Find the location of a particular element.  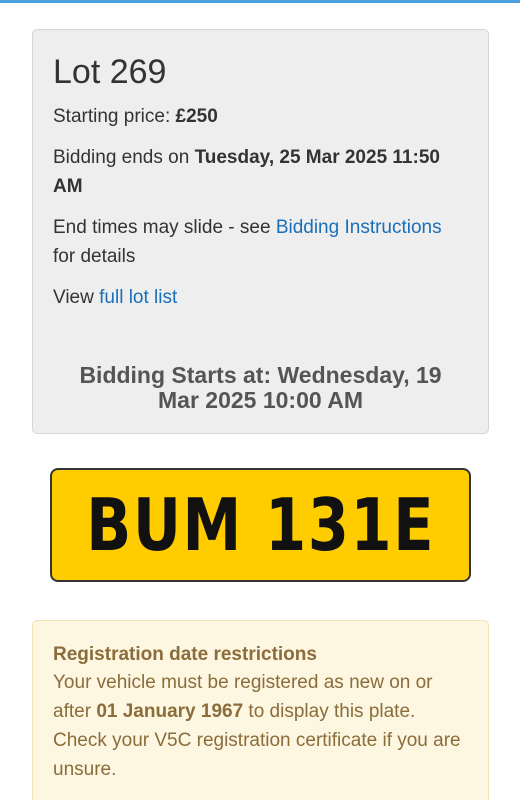

bidding-ends-label: Bidding ends on is located at coordinates (124, 157).